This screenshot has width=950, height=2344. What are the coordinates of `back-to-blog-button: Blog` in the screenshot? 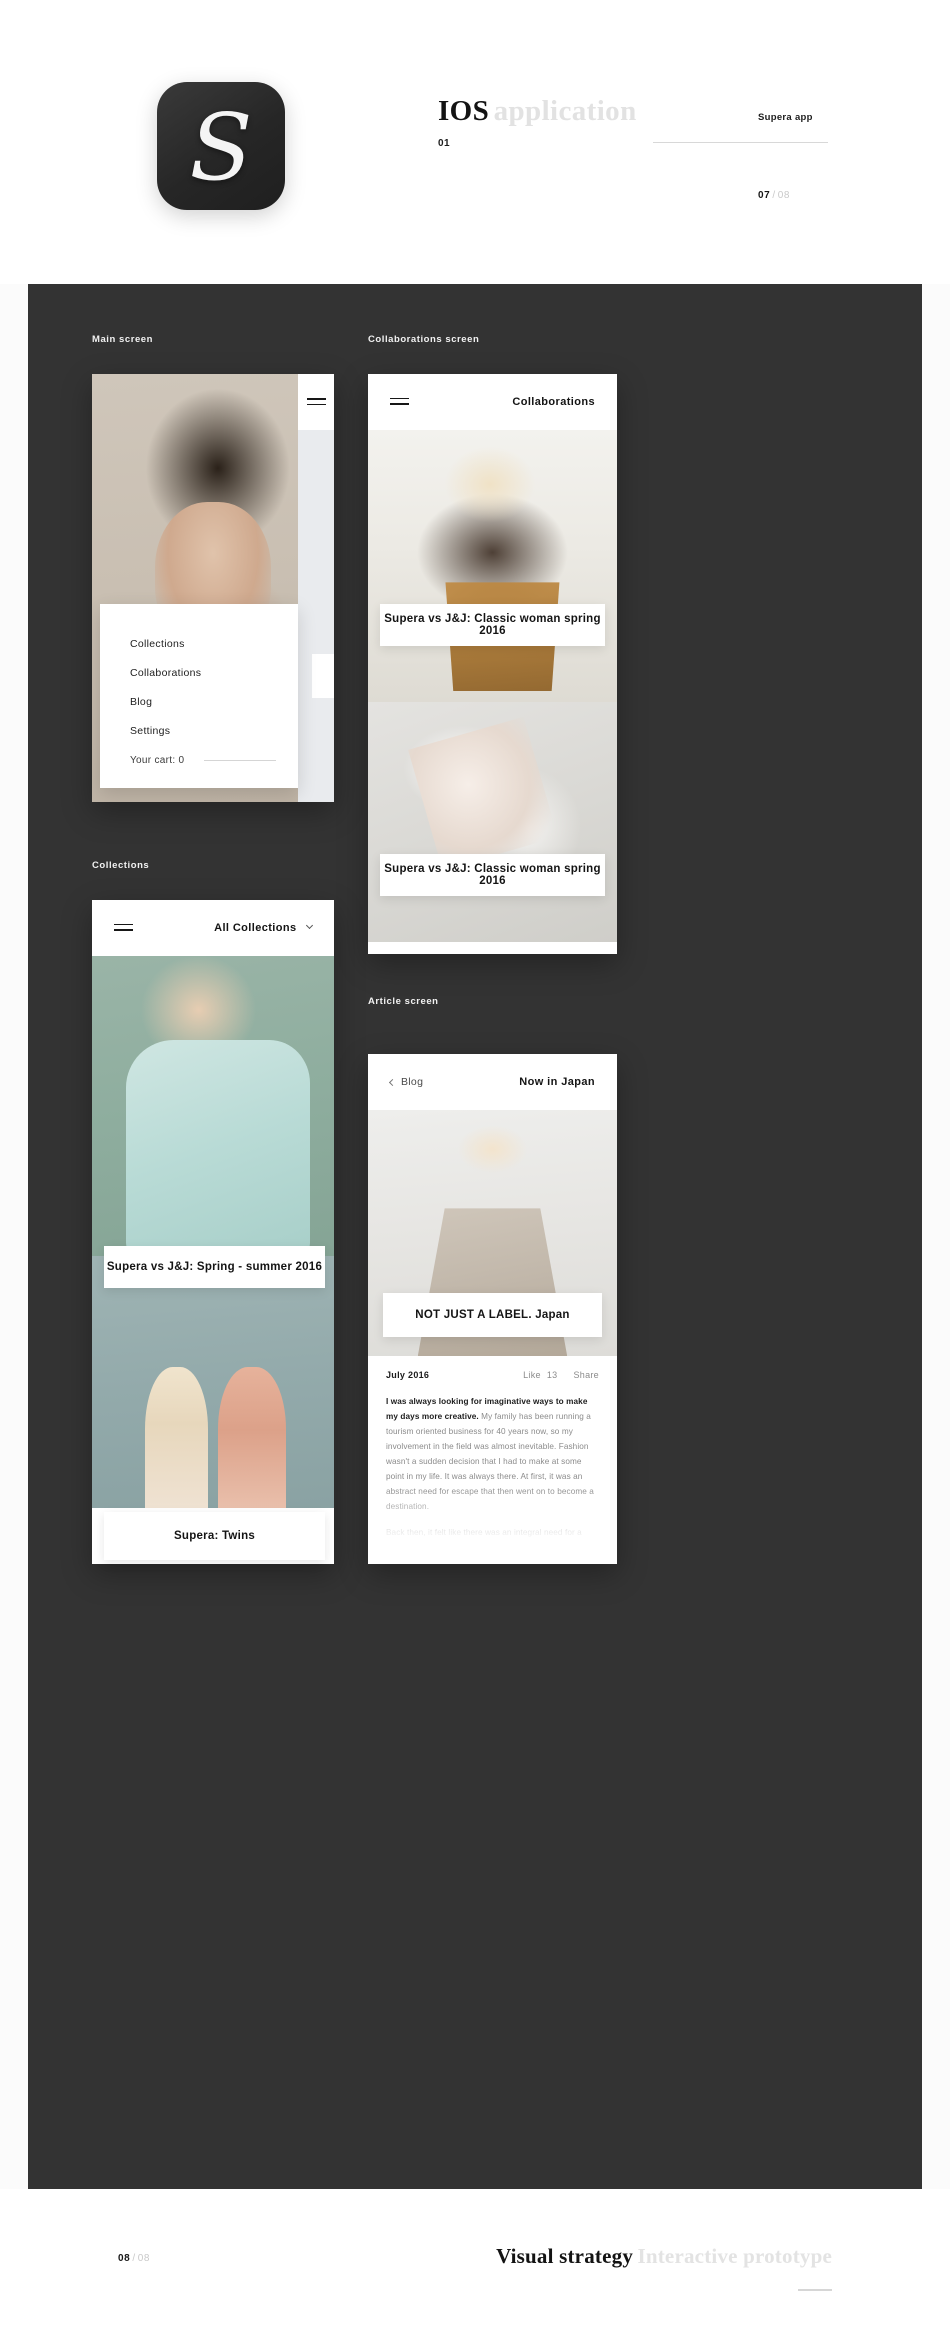 It's located at (406, 1082).